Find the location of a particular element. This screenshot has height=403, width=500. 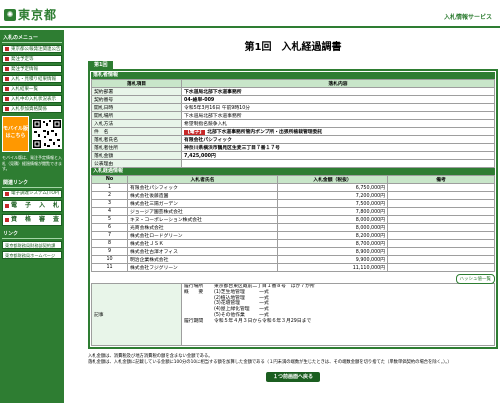

page-title: 第1回 入札経過調書 is located at coordinates (293, 47).